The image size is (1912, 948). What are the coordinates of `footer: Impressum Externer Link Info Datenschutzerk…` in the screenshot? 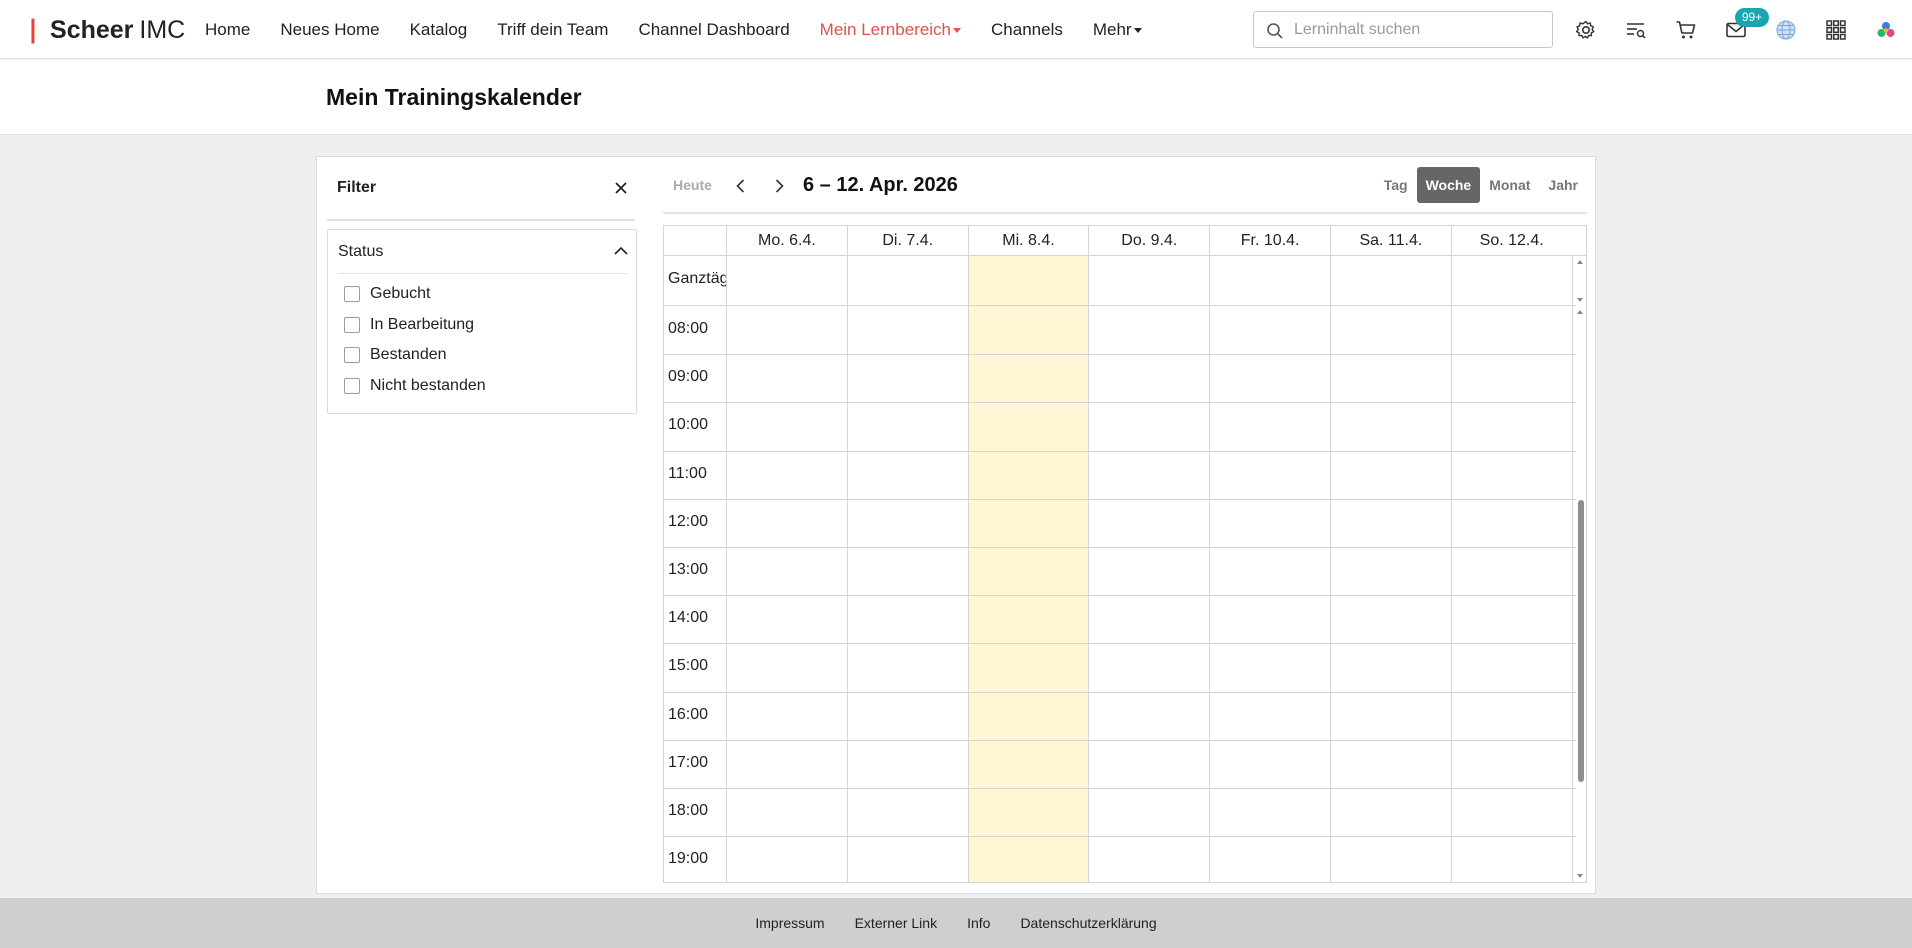 It's located at (956, 923).